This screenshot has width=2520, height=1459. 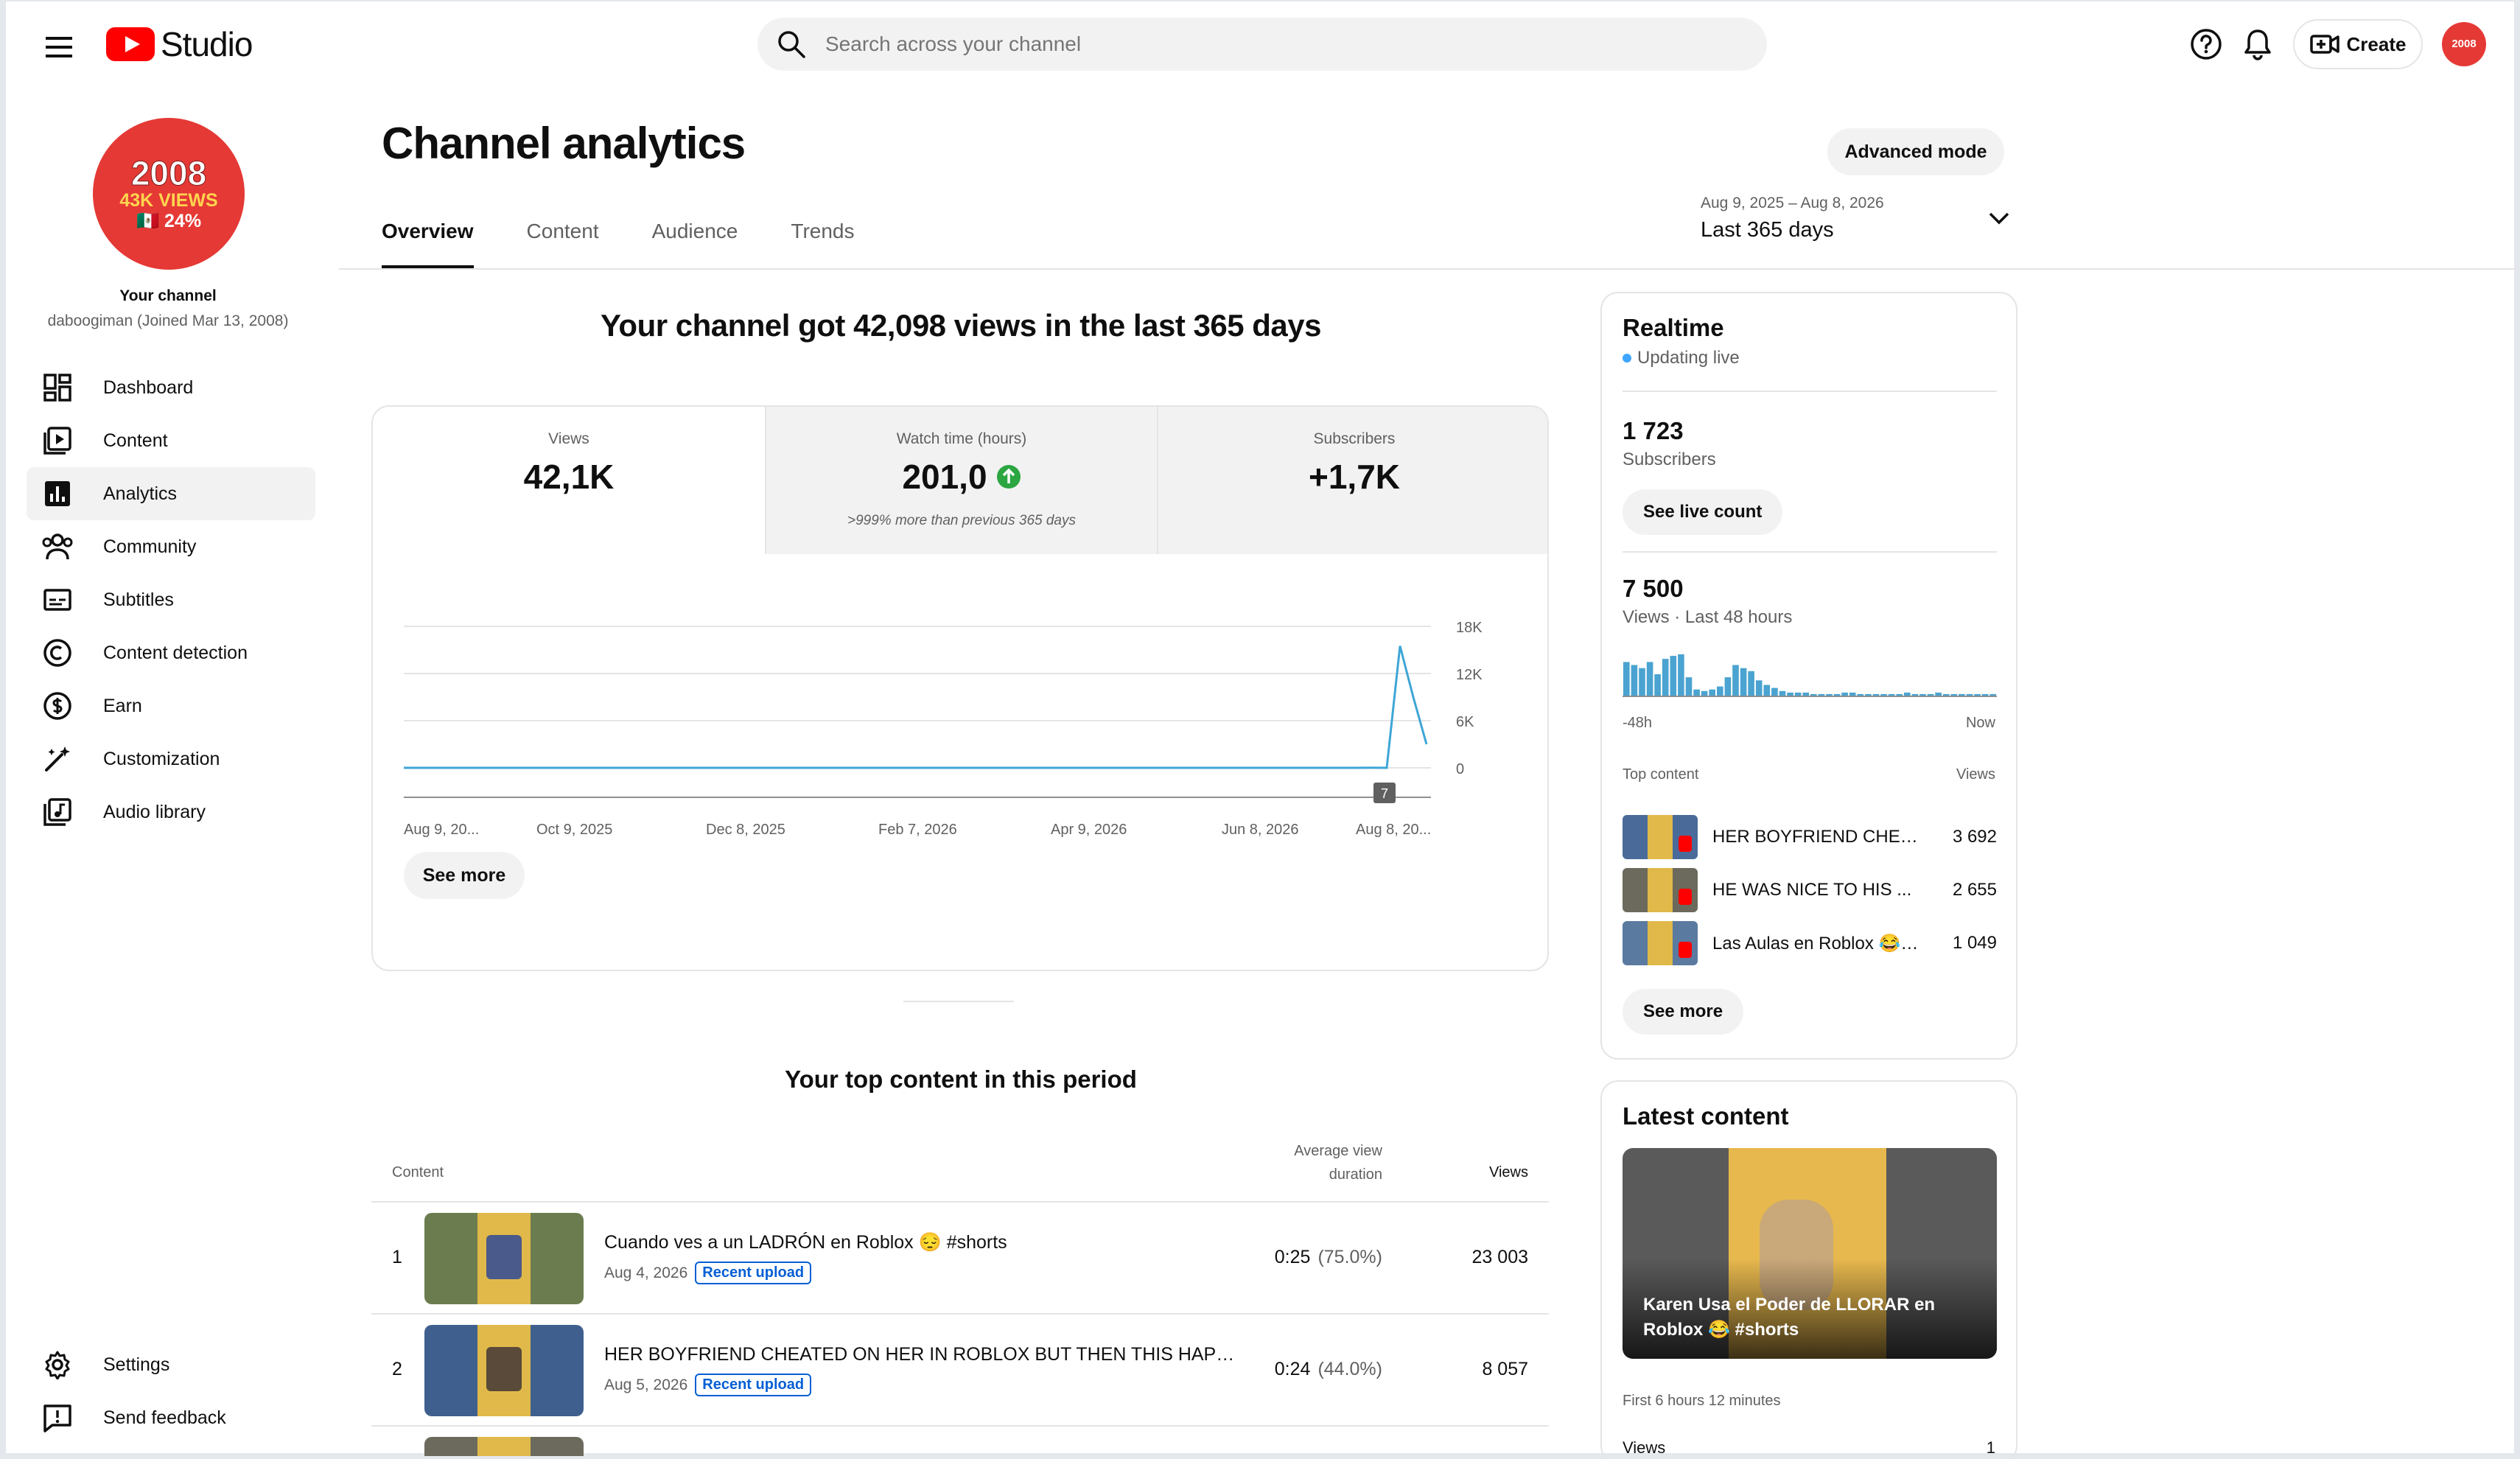 I want to click on your-channel-label: Your channel, so click(x=168, y=295).